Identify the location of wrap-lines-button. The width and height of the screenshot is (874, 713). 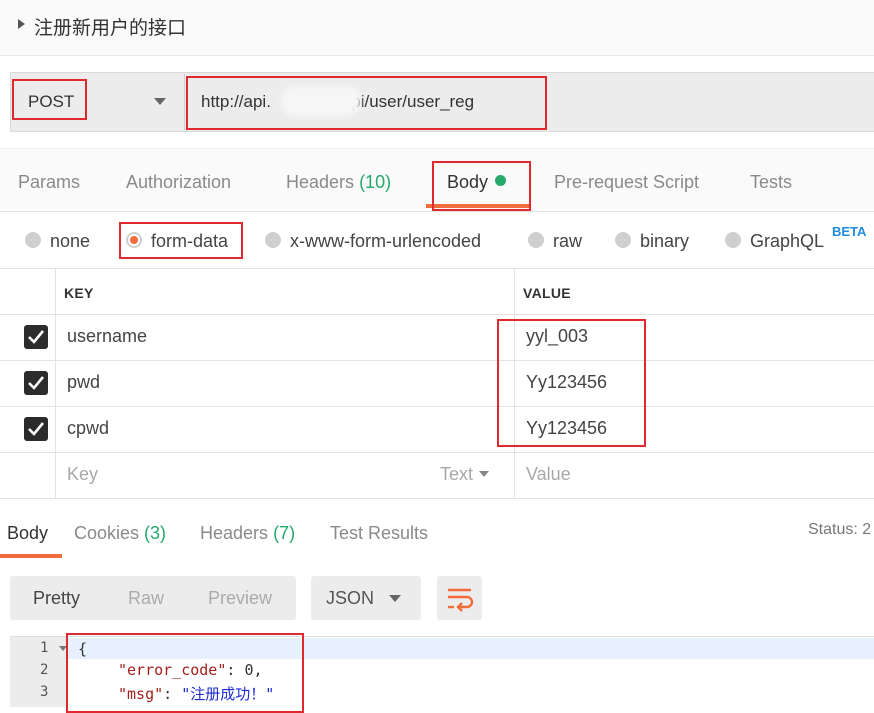
(459, 598).